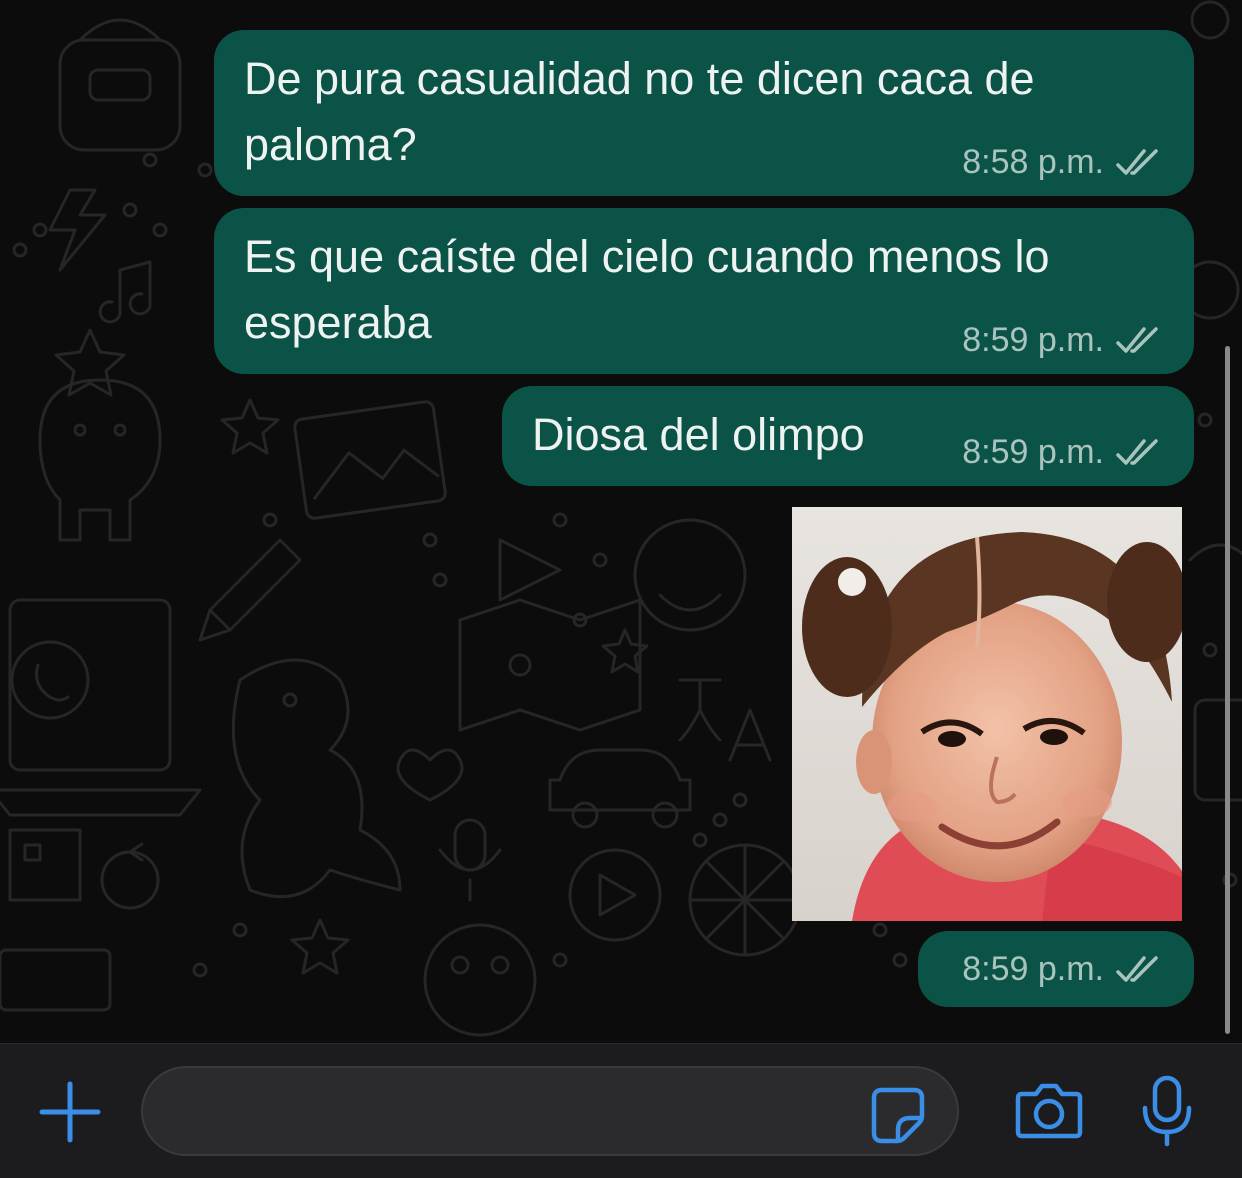 Image resolution: width=1242 pixels, height=1178 pixels. I want to click on sticker-image, so click(987, 714).